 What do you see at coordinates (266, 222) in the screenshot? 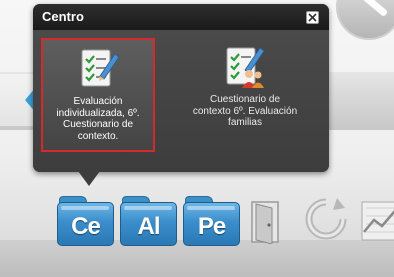
I see `door-exit-icon` at bounding box center [266, 222].